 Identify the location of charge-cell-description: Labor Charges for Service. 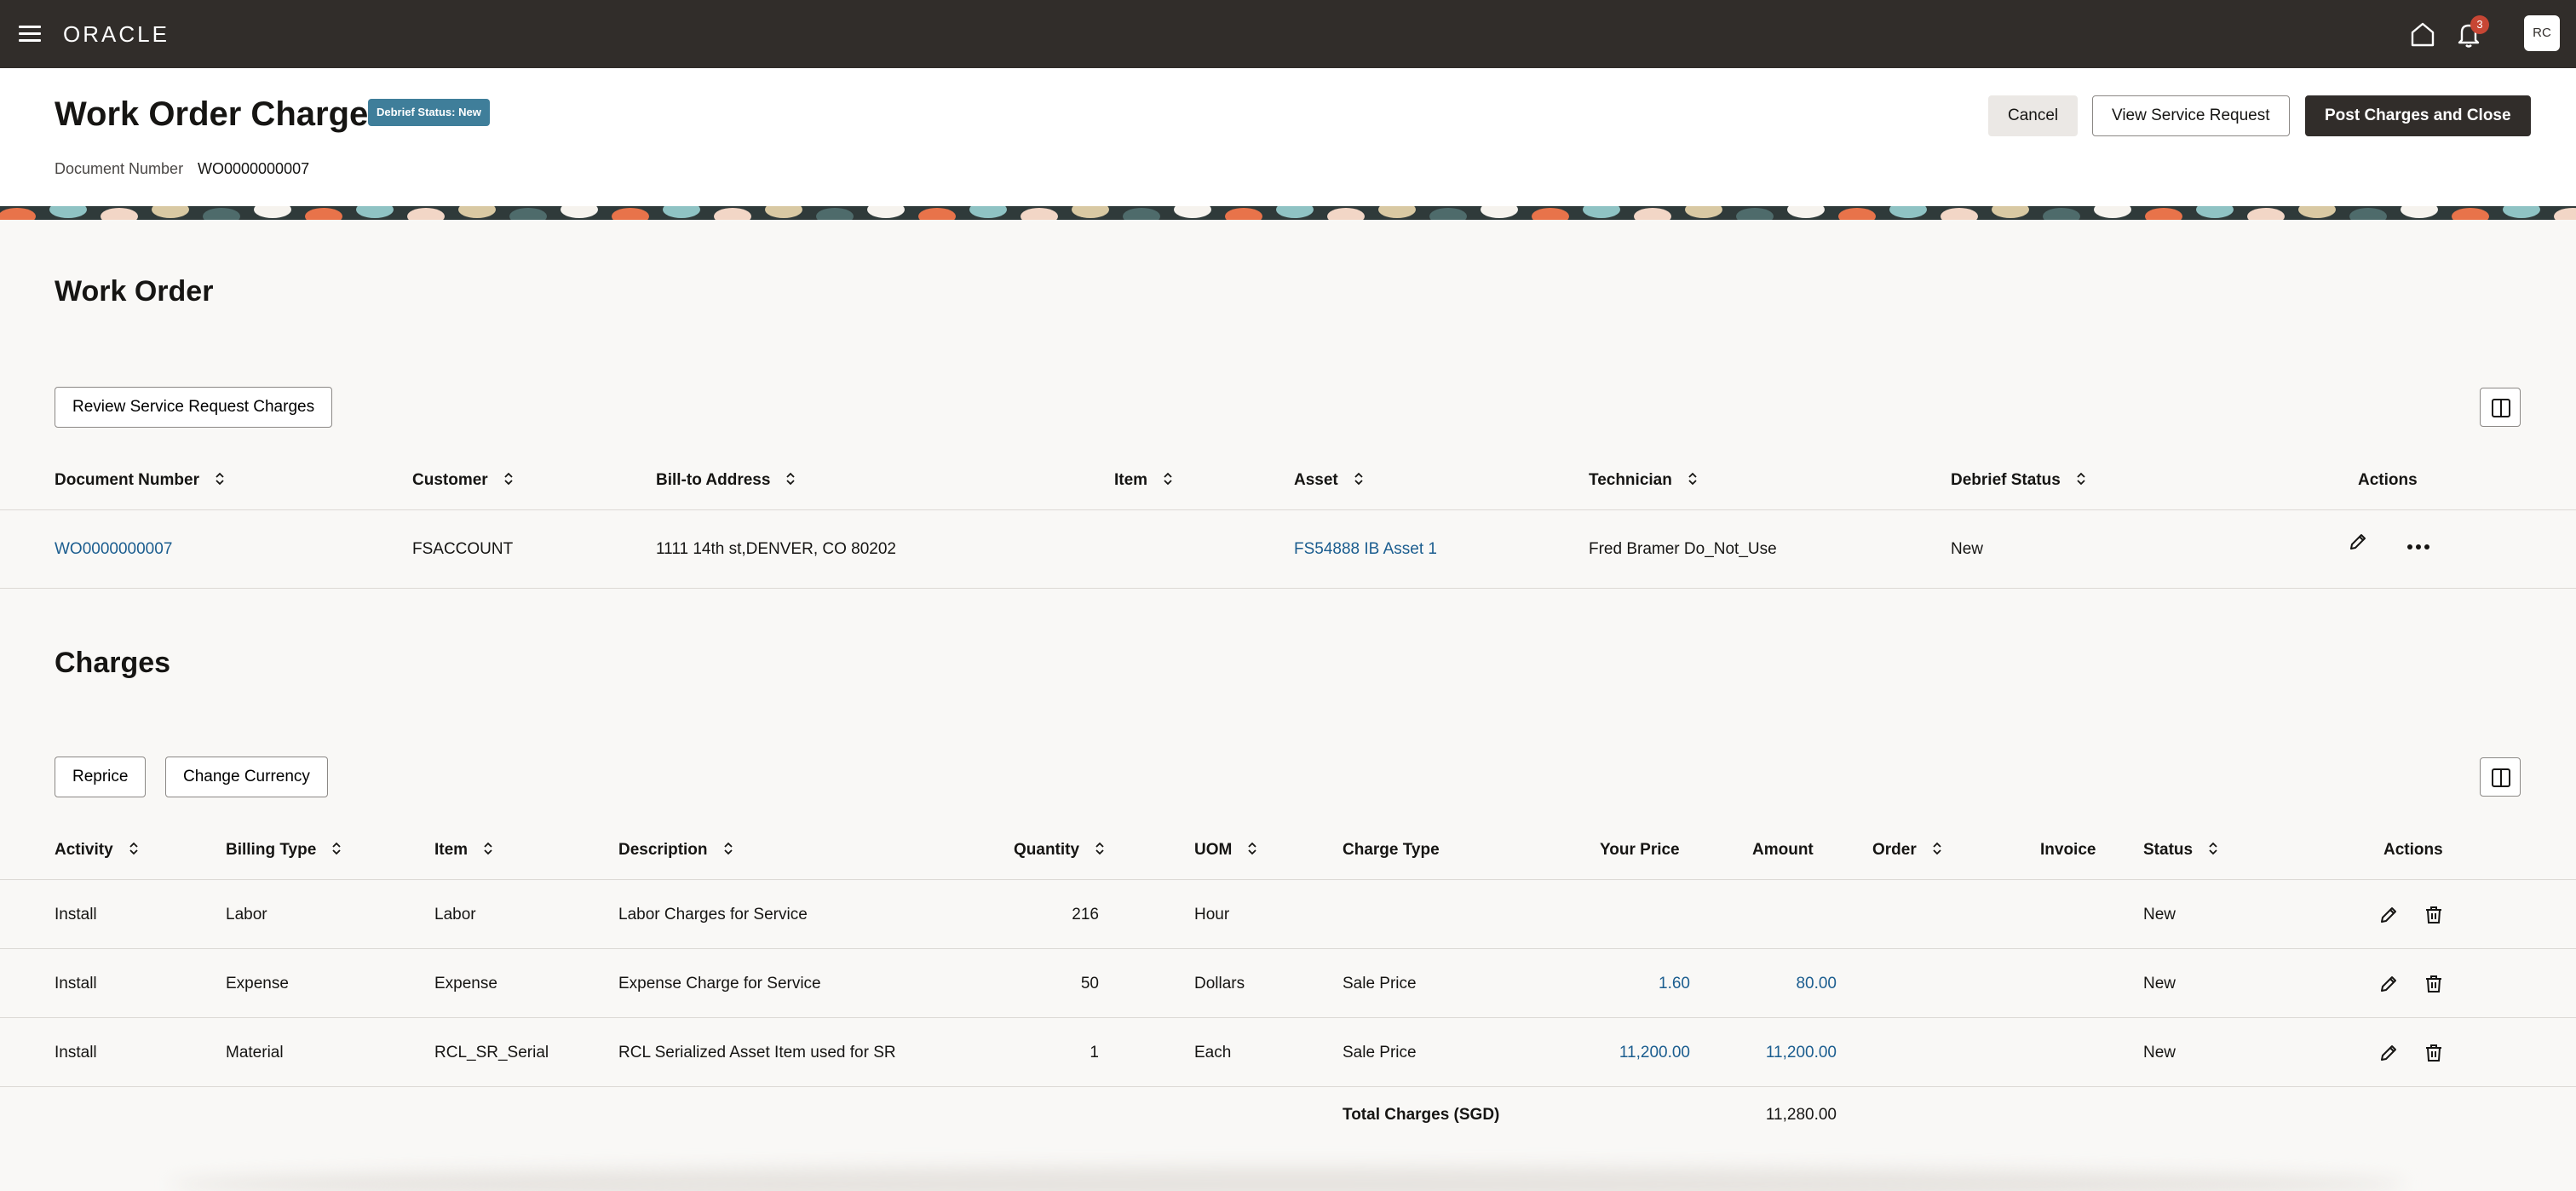
(713, 914).